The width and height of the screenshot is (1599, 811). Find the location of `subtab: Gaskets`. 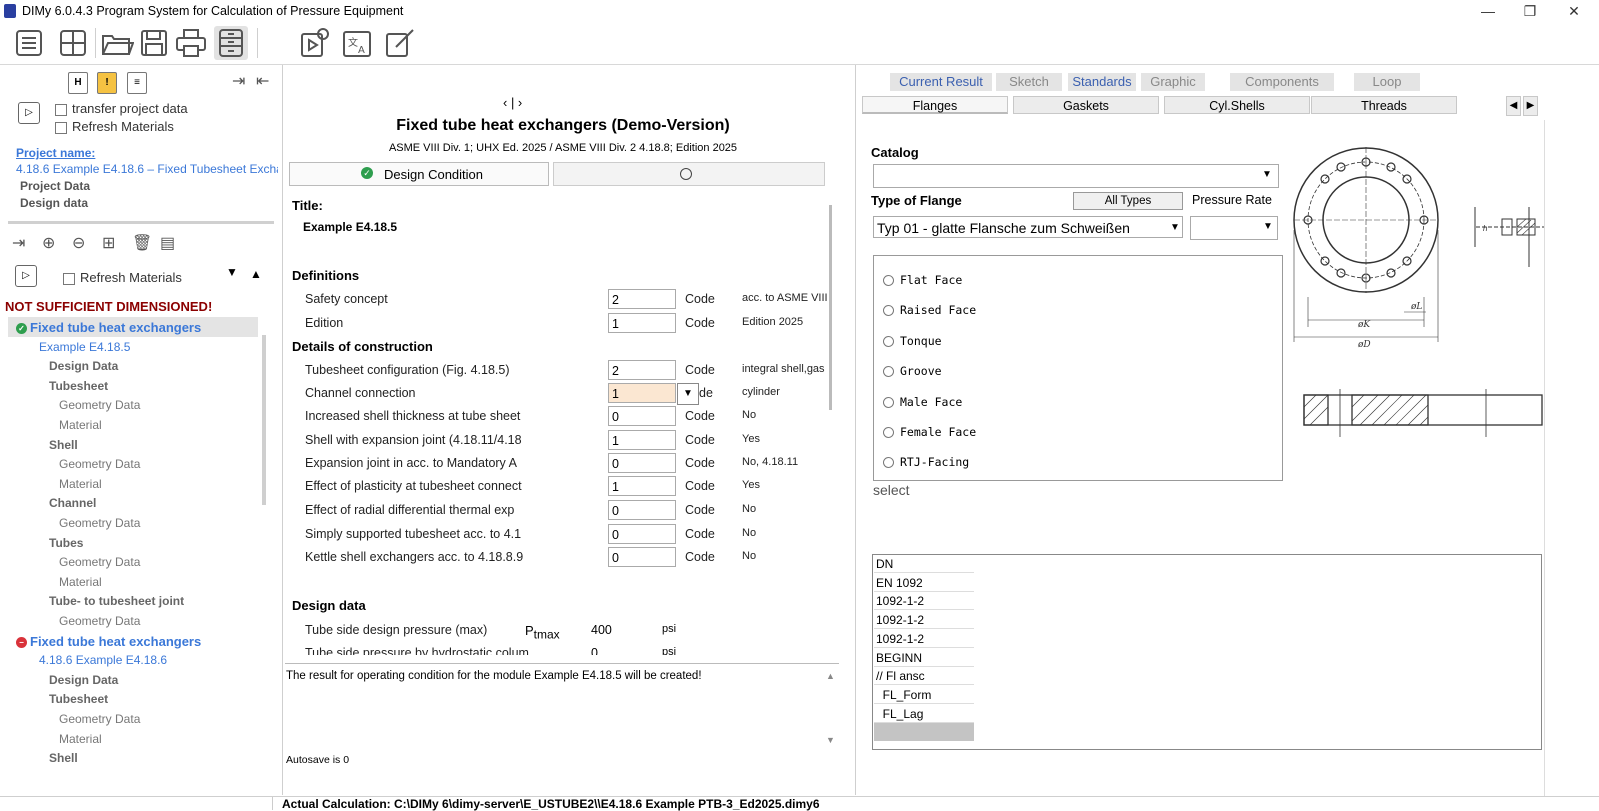

subtab: Gaskets is located at coordinates (1086, 105).